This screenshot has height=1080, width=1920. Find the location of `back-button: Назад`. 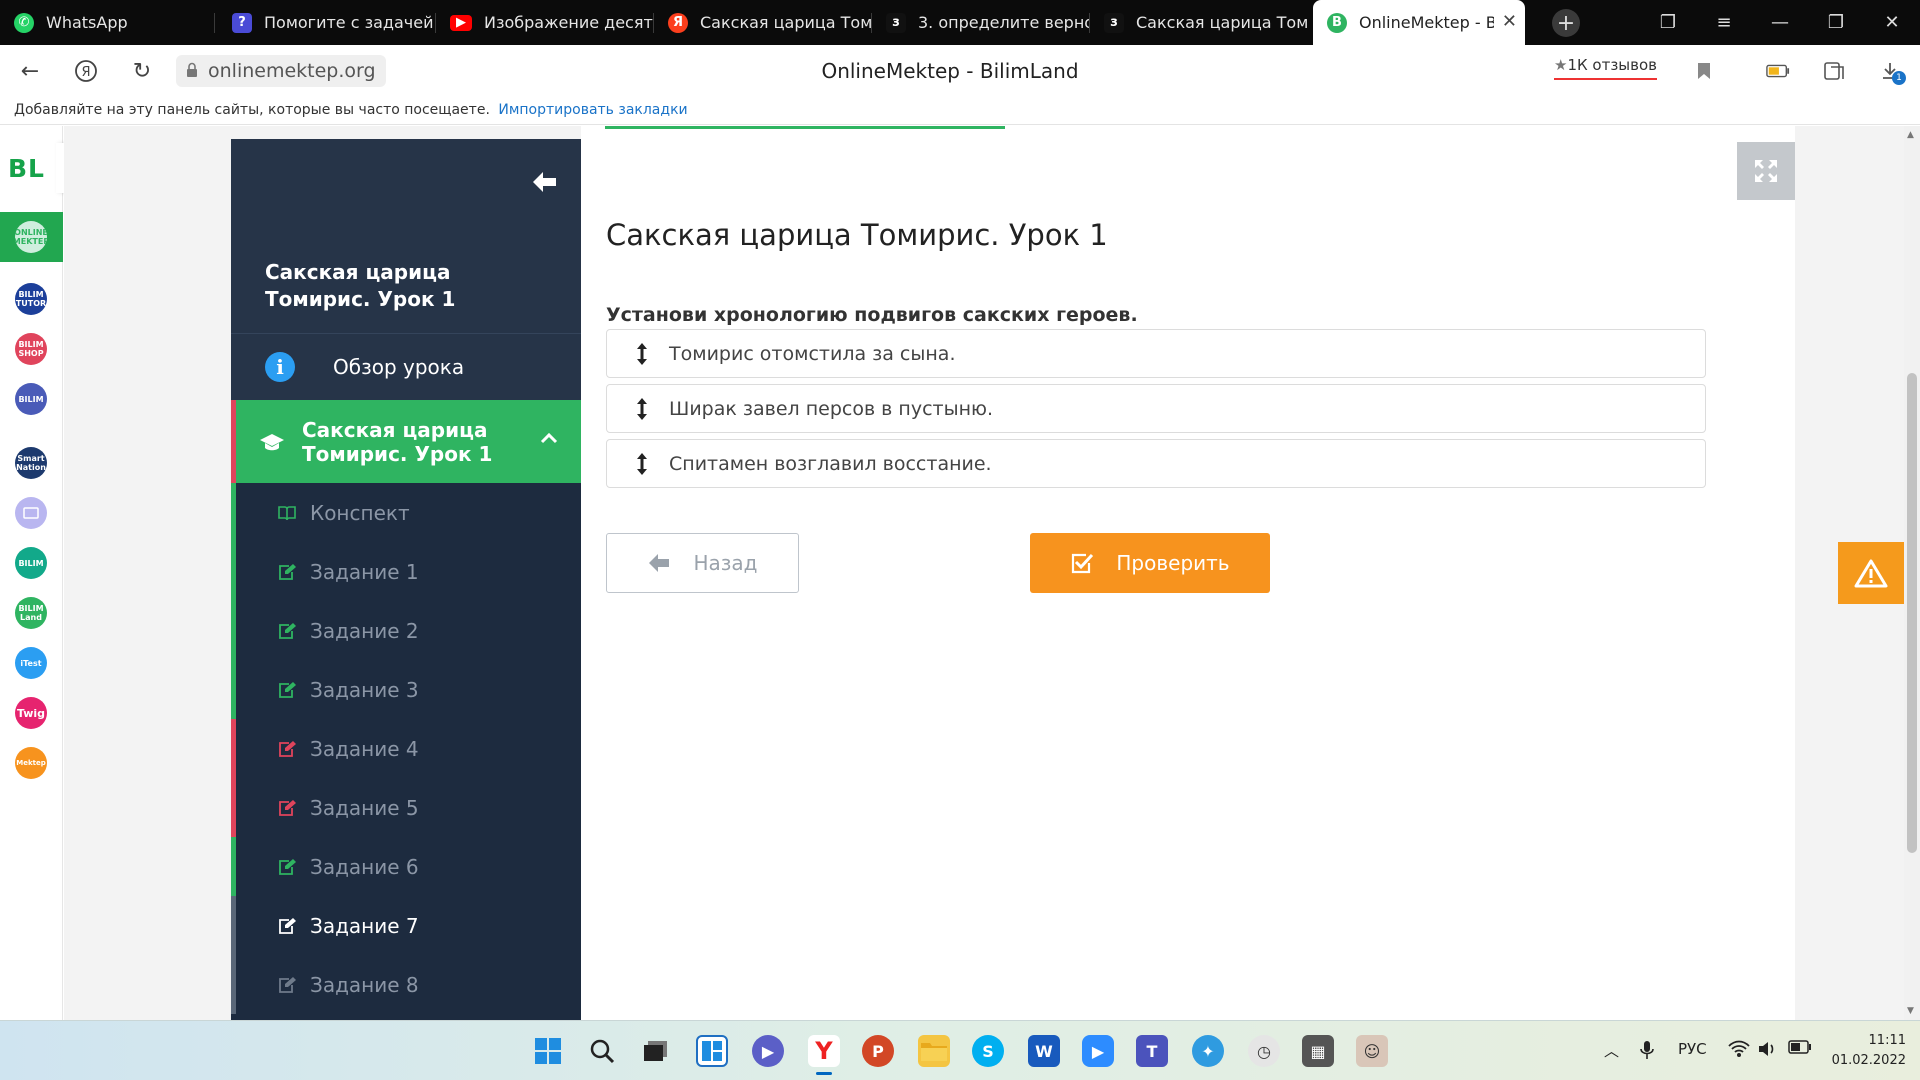

back-button: Назад is located at coordinates (702, 563).